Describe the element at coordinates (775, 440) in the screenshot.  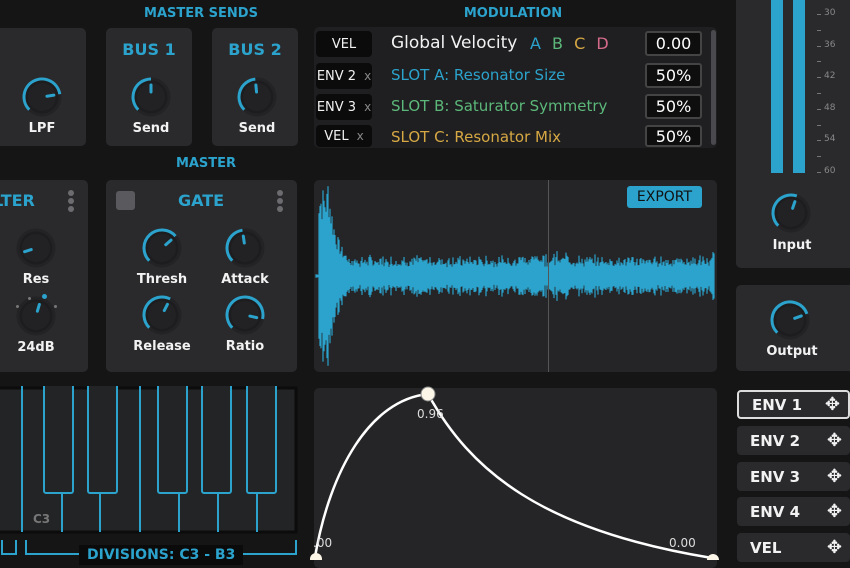
I see `env-label: ENV 2` at that location.